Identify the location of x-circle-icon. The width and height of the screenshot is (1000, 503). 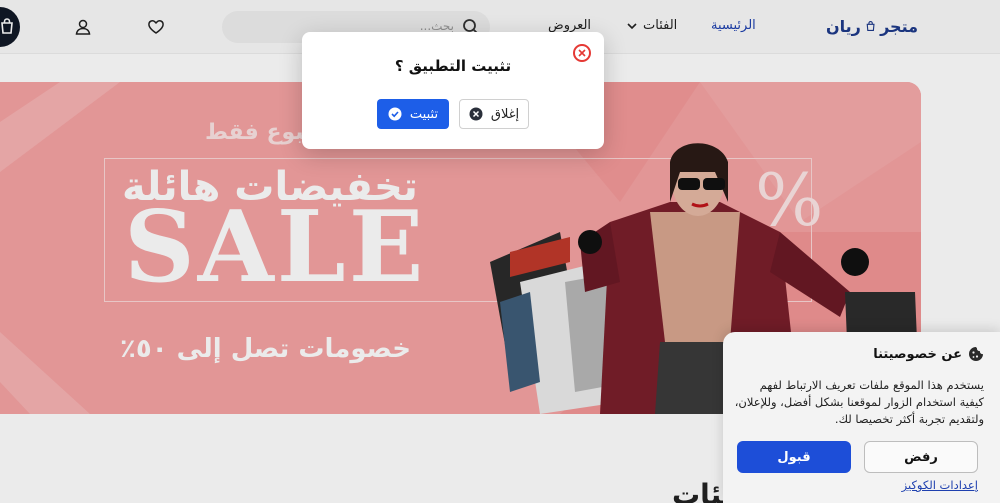
(476, 114).